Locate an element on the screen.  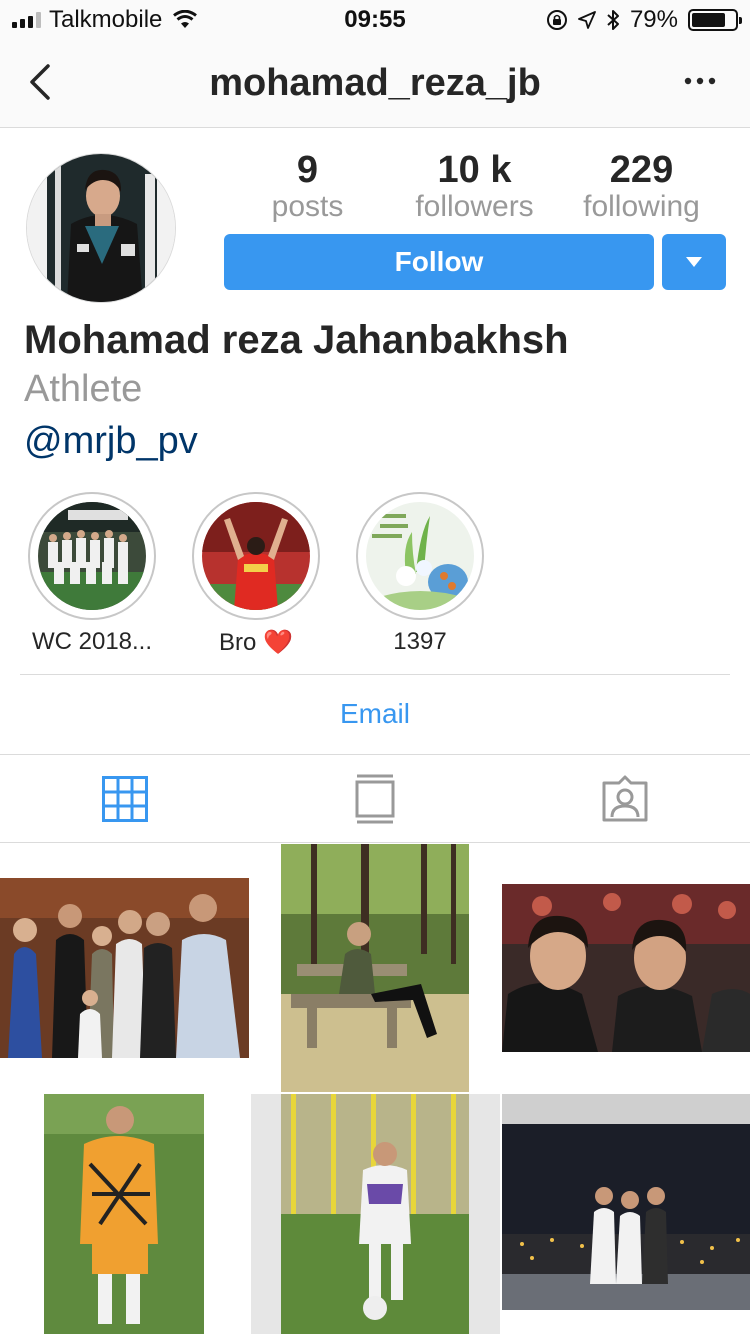
more-options-icon is located at coordinates (700, 81).